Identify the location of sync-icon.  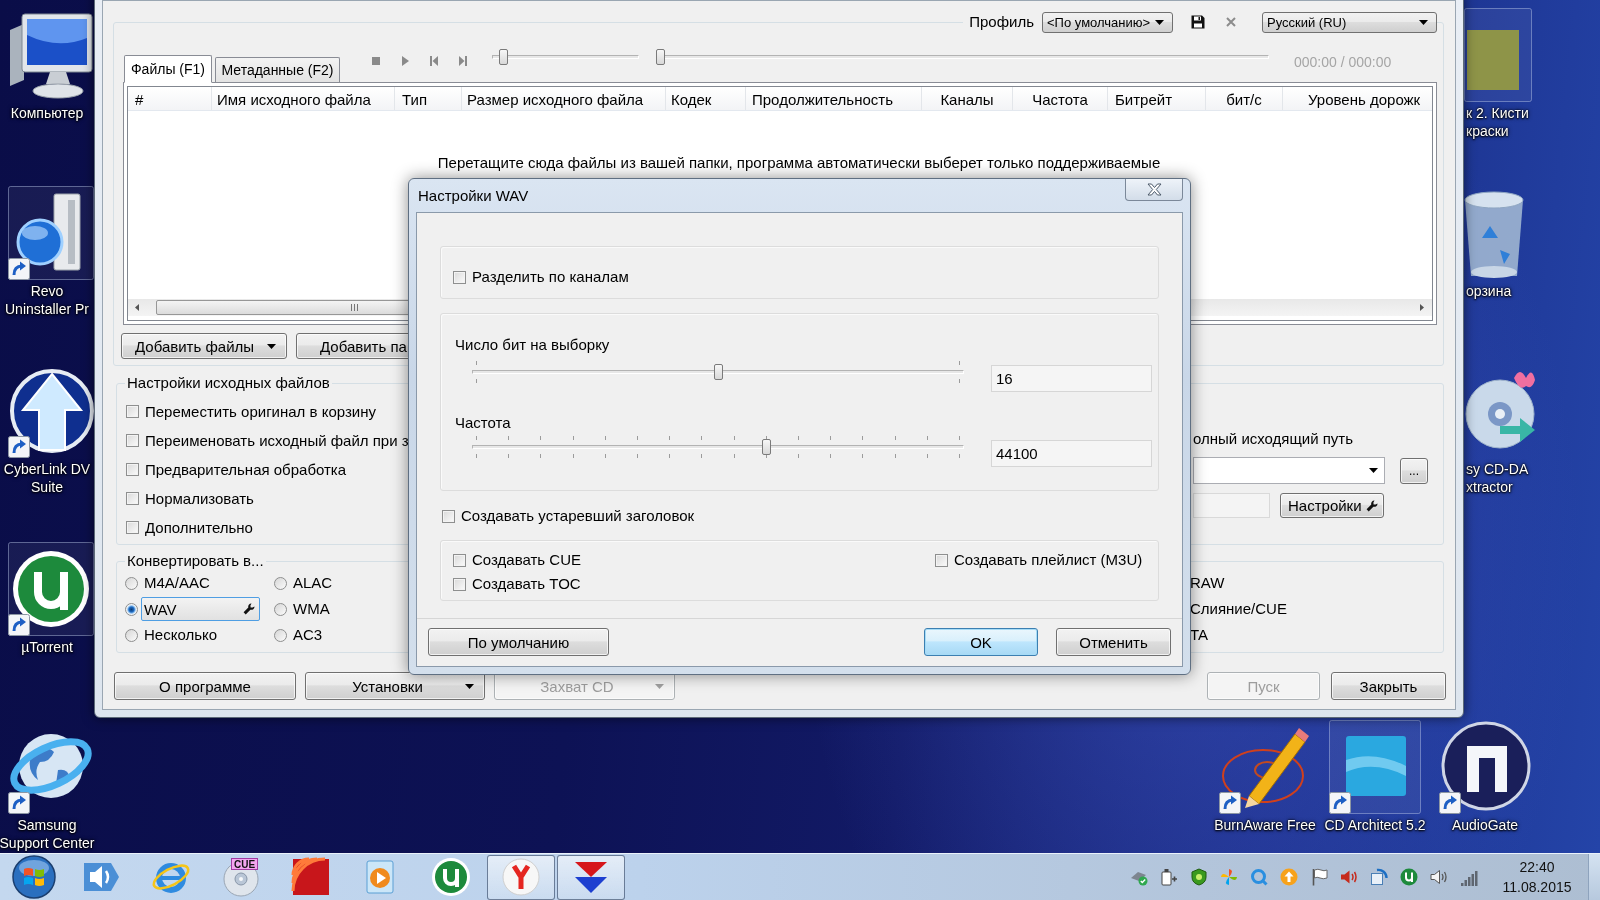
(1379, 877).